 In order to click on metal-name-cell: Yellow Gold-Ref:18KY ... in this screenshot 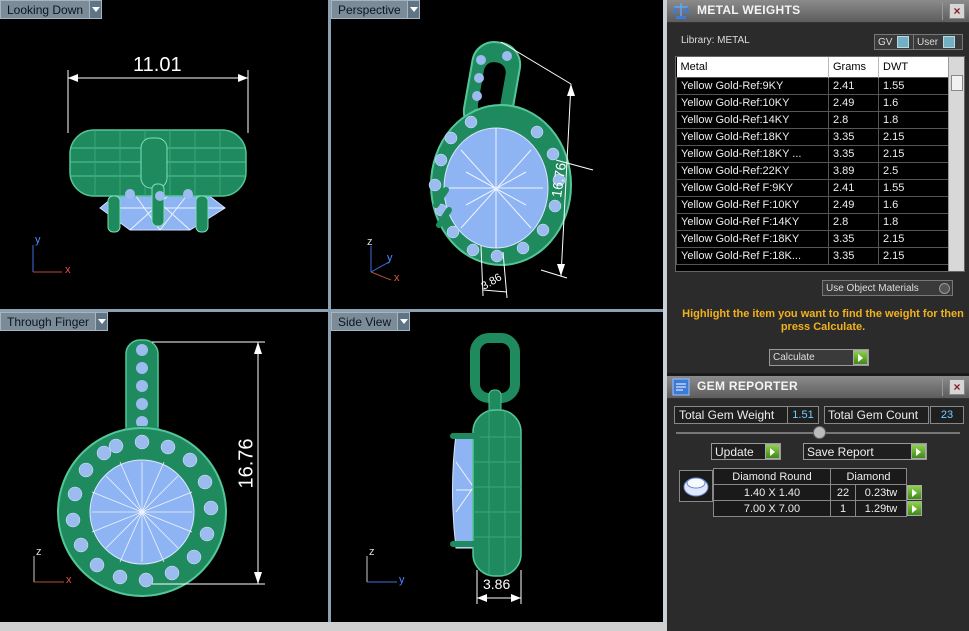, I will do `click(752, 154)`.